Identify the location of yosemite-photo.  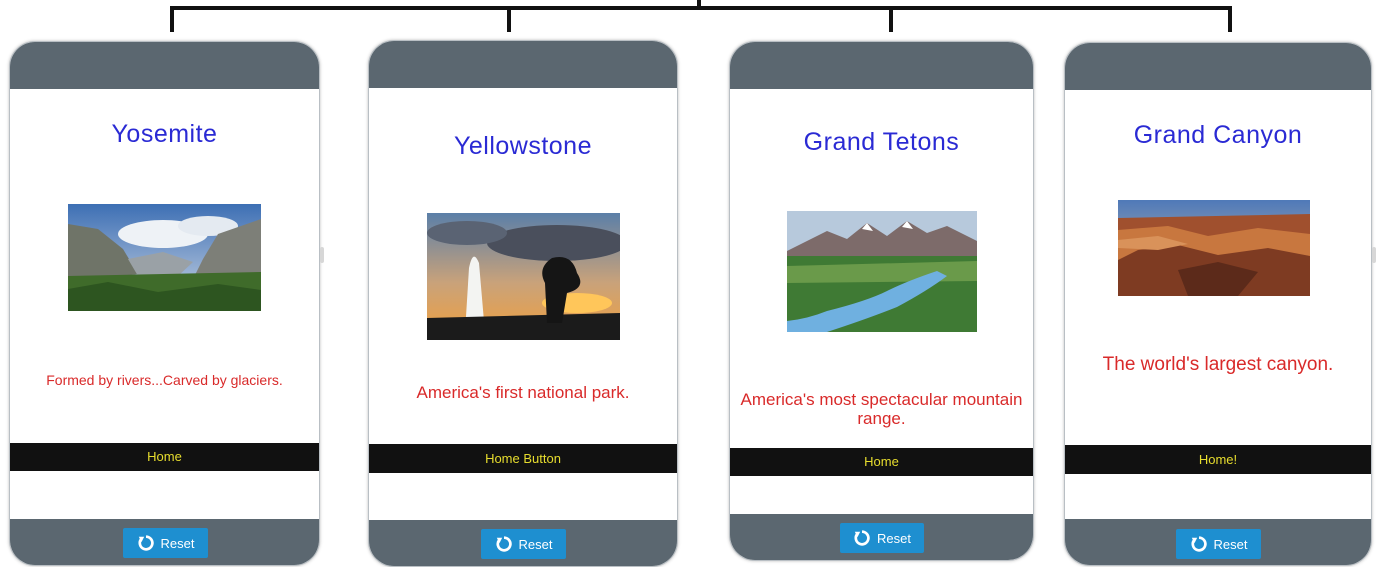
(164, 257).